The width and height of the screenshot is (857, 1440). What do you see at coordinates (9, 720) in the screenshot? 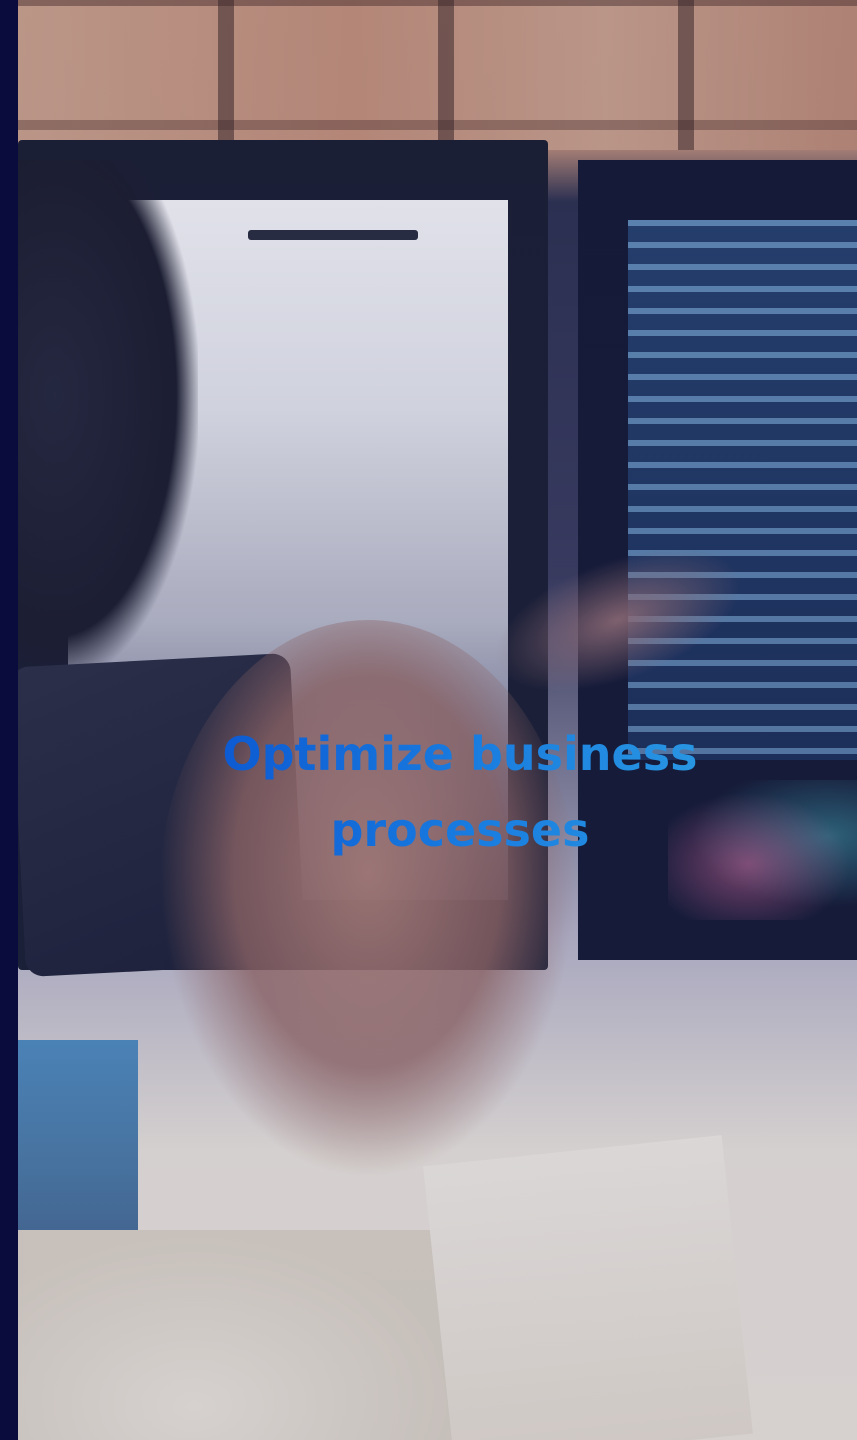
I see `left-edge-bar` at bounding box center [9, 720].